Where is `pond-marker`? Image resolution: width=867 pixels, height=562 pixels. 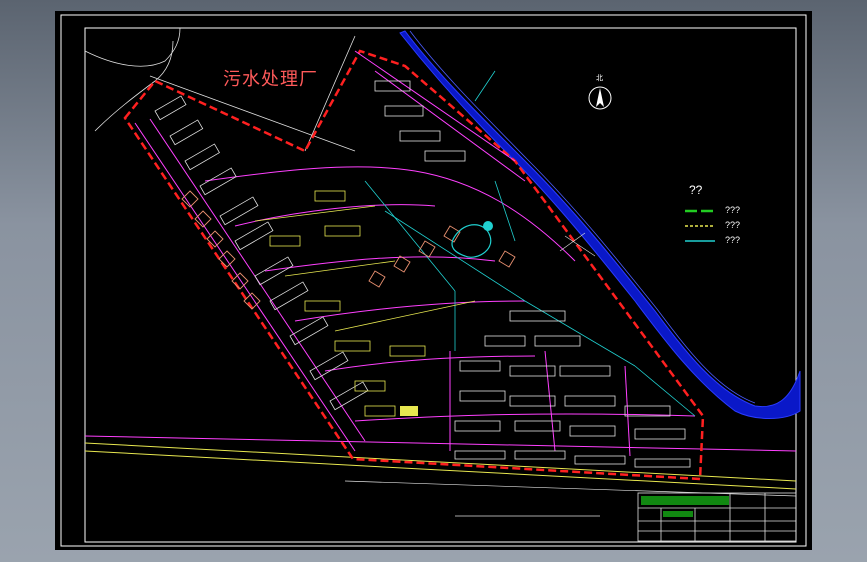 pond-marker is located at coordinates (488, 226).